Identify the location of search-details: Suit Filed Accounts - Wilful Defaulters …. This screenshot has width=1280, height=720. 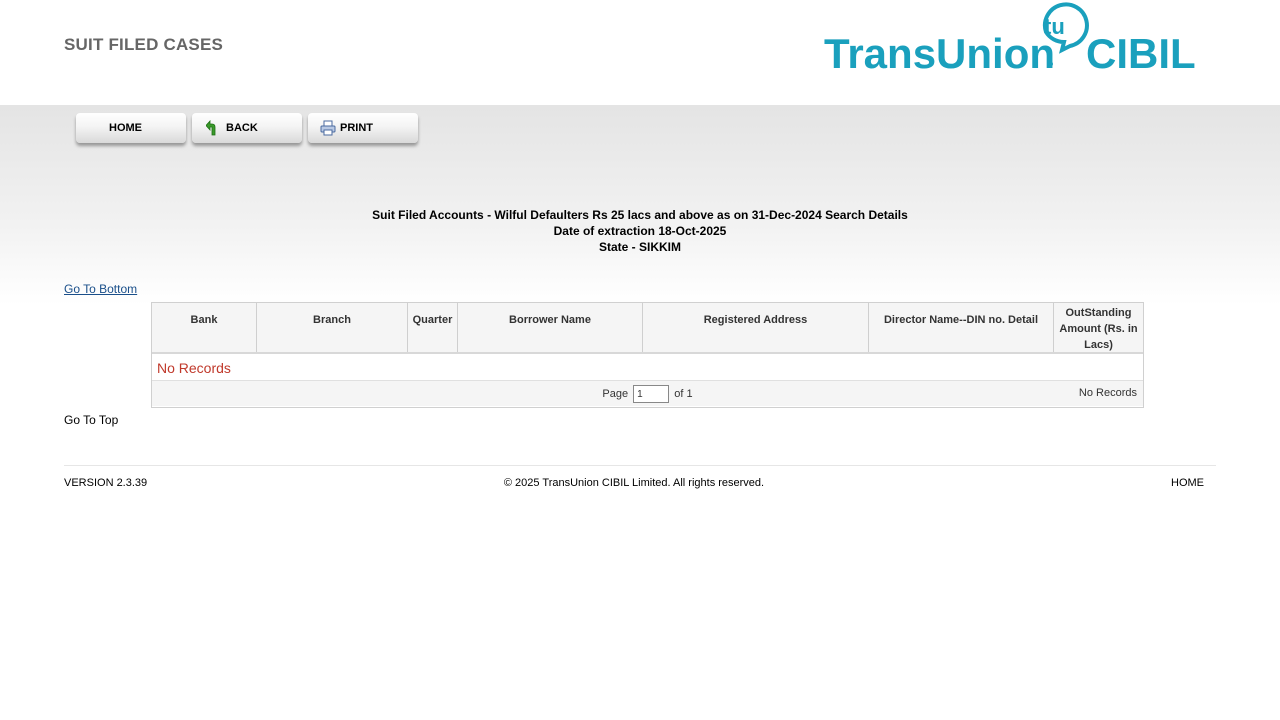
(640, 231).